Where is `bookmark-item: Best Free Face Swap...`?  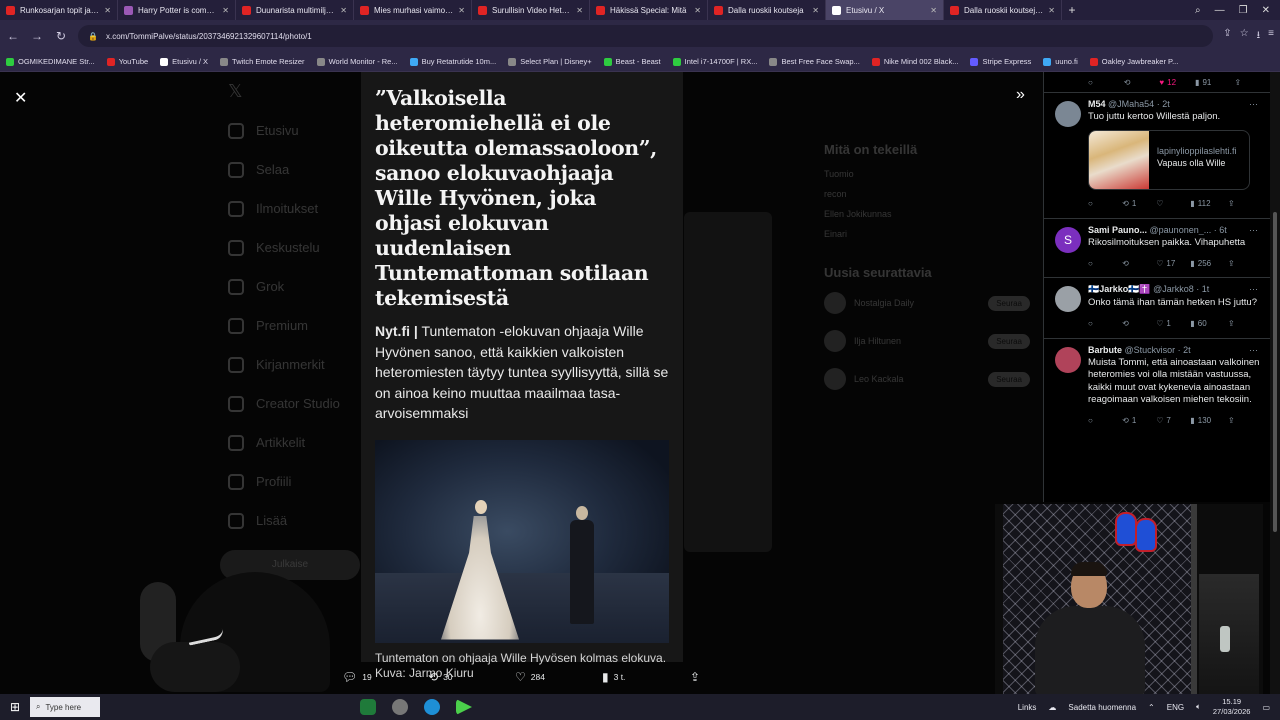 bookmark-item: Best Free Face Swap... is located at coordinates (814, 61).